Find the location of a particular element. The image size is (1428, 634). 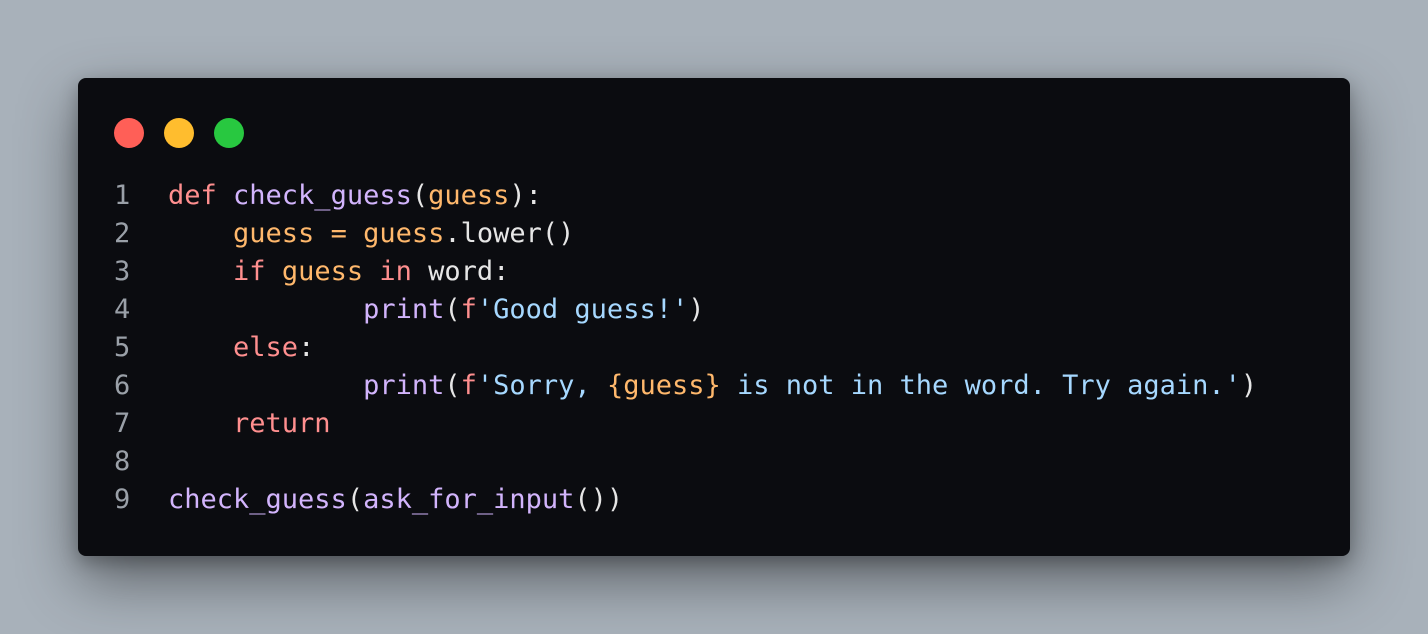

code-token-keyword: if is located at coordinates (257, 271).